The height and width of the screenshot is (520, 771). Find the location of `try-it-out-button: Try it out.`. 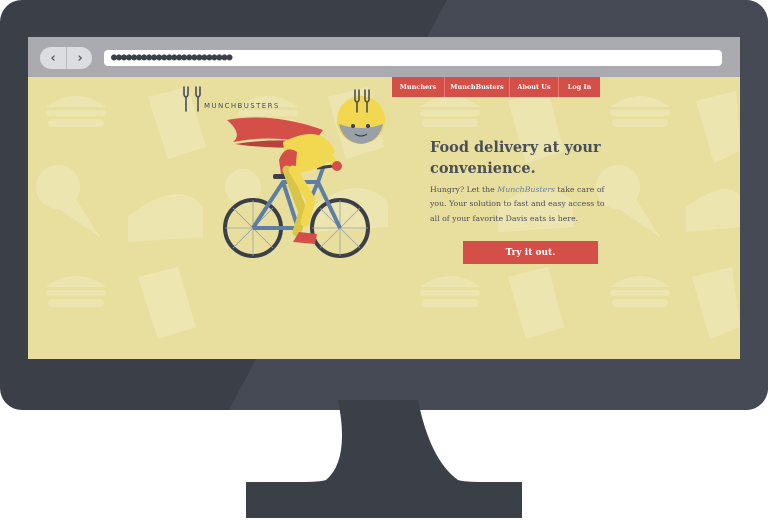

try-it-out-button: Try it out. is located at coordinates (530, 252).